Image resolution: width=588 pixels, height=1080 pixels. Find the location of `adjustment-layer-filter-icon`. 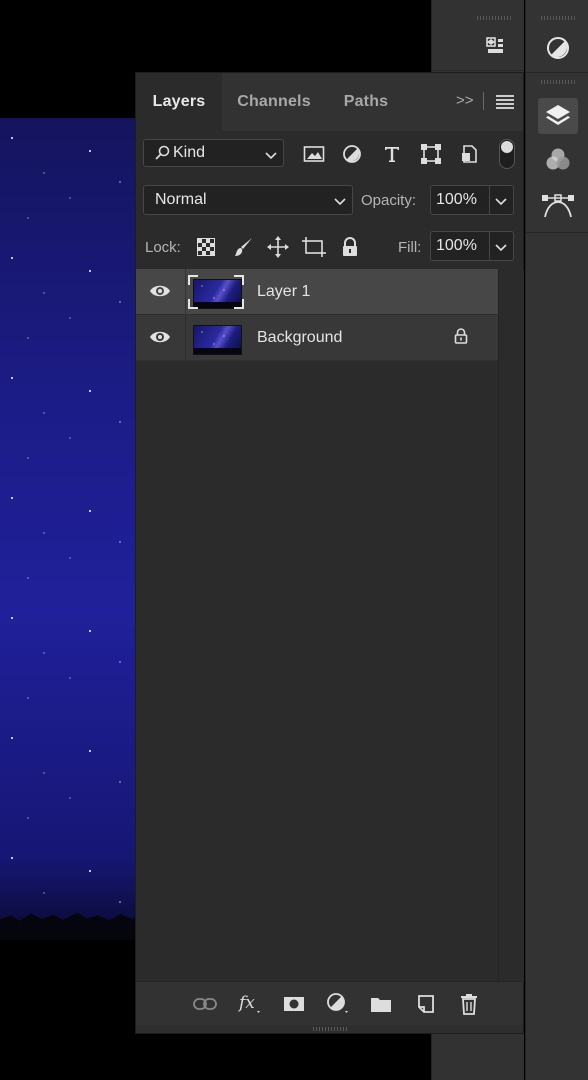

adjustment-layer-filter-icon is located at coordinates (352, 154).